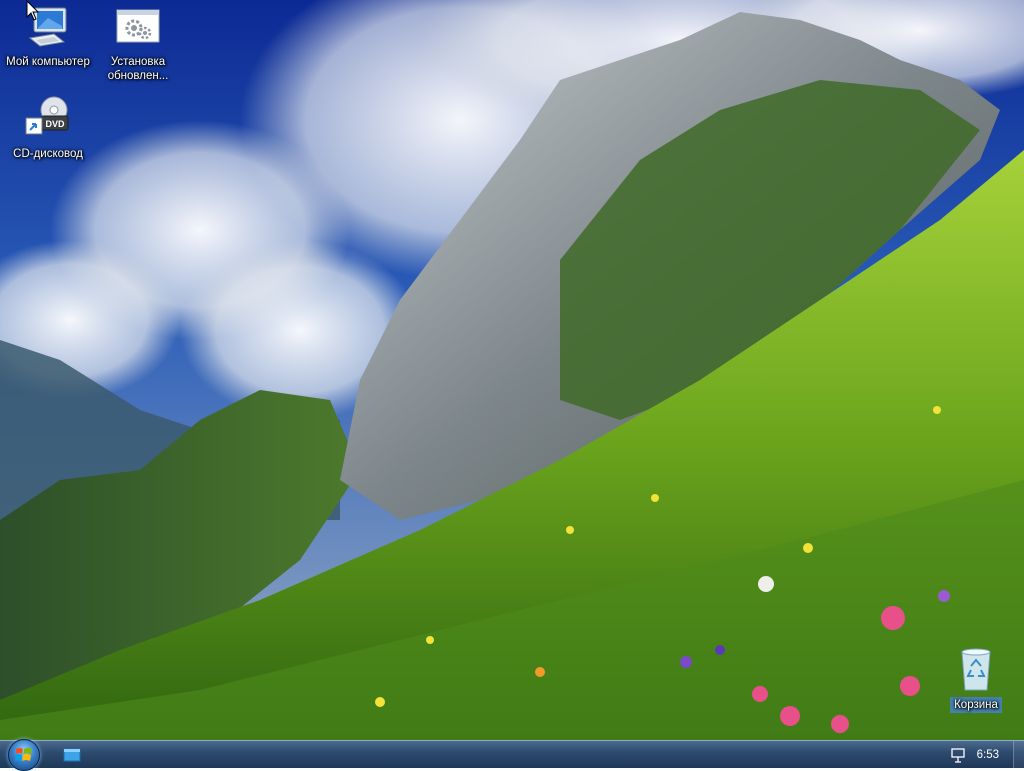  Describe the element at coordinates (1018, 754) in the screenshot. I see `show-desktop-button` at that location.